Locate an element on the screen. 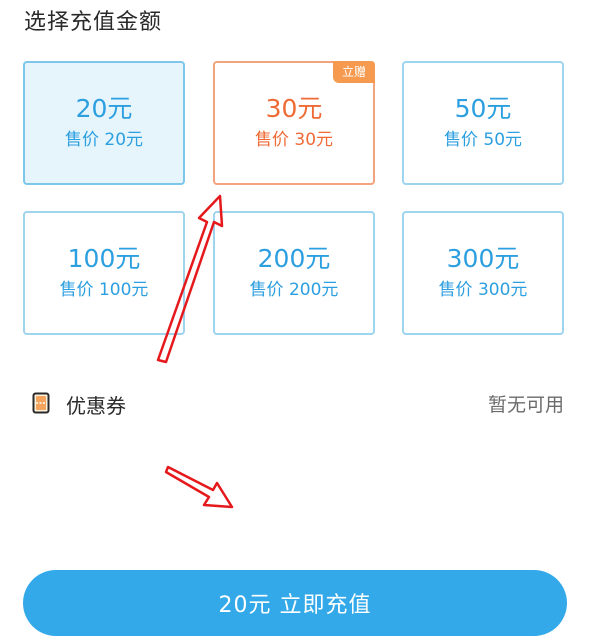 The width and height of the screenshot is (599, 642). option-amount: 20元 is located at coordinates (104, 108).